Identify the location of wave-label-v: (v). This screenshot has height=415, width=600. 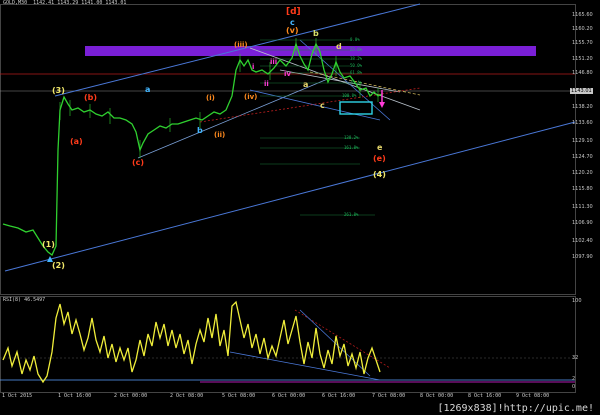
(292, 30).